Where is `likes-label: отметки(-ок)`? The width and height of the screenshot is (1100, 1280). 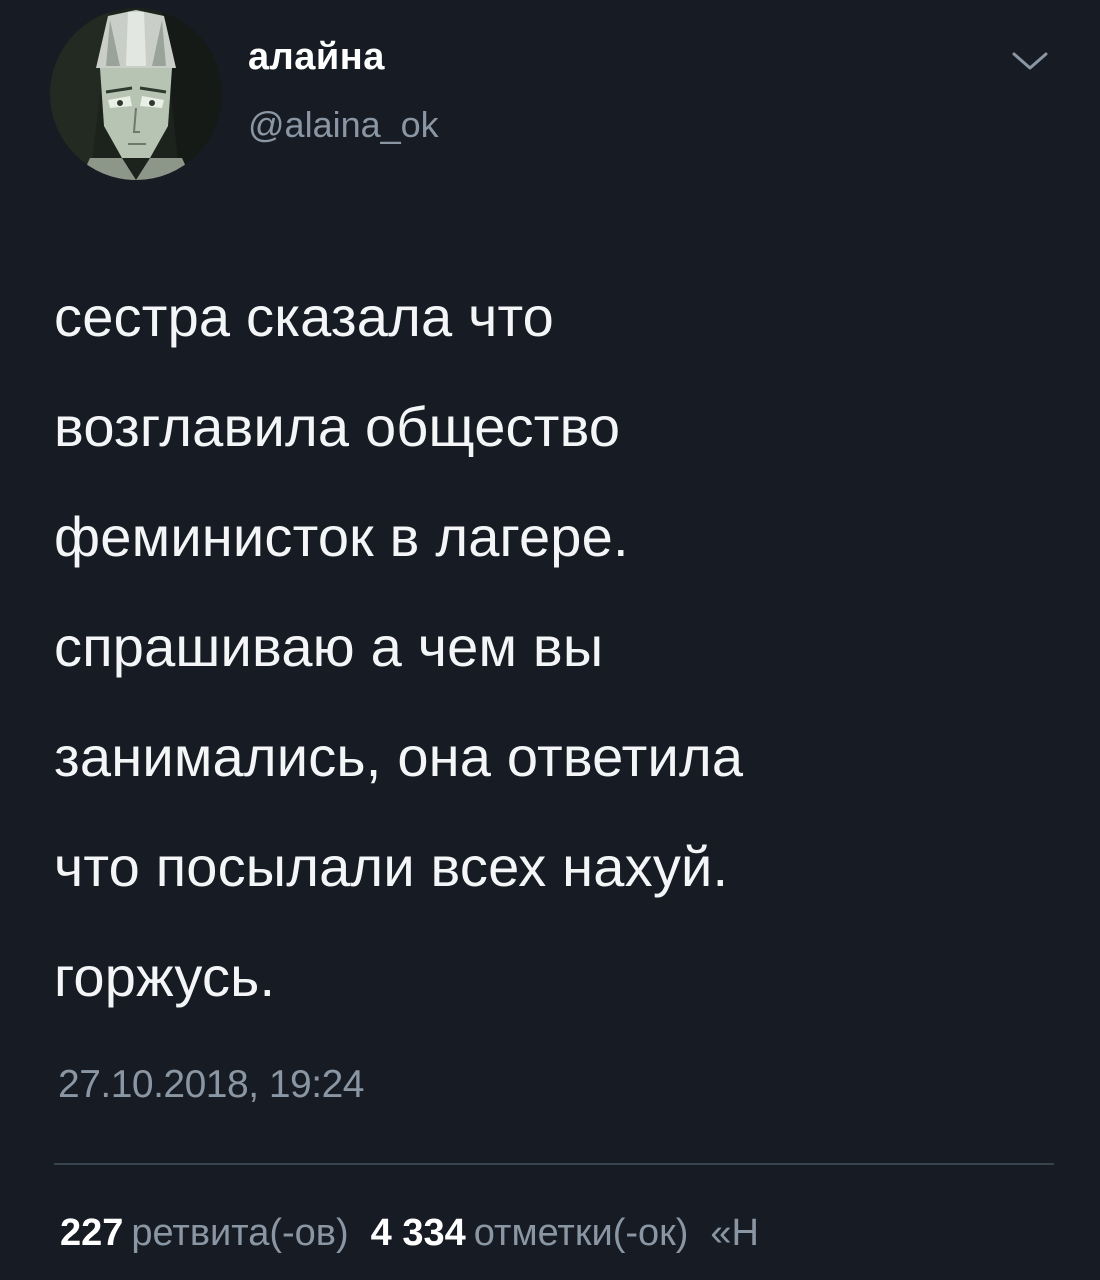 likes-label: отметки(-ок) is located at coordinates (581, 1233).